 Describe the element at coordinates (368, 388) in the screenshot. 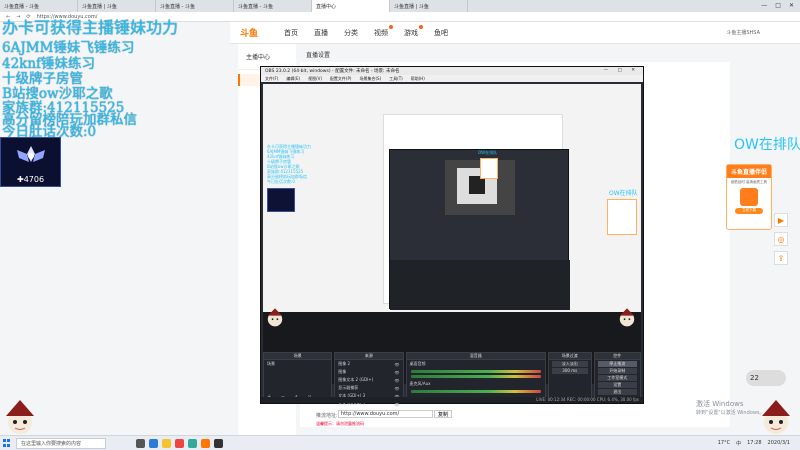

I see `source-item: 显示器捕获 👁` at that location.